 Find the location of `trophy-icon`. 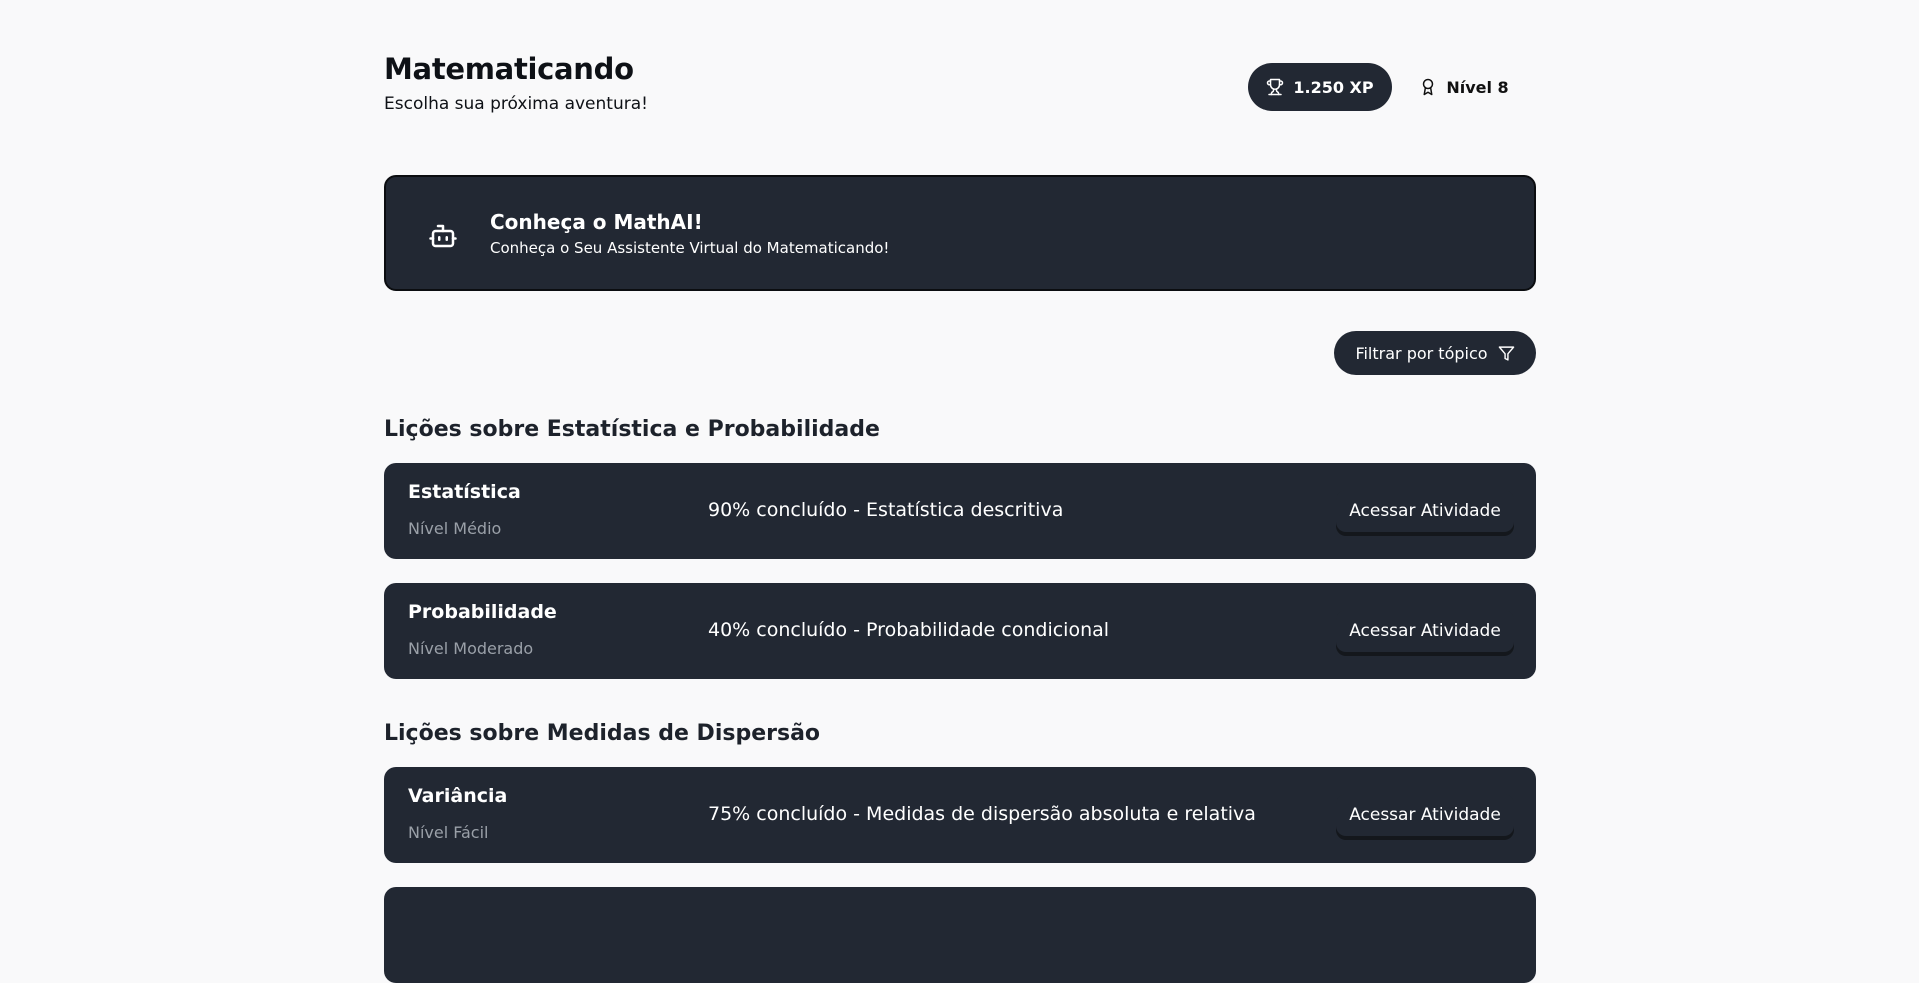

trophy-icon is located at coordinates (1275, 87).